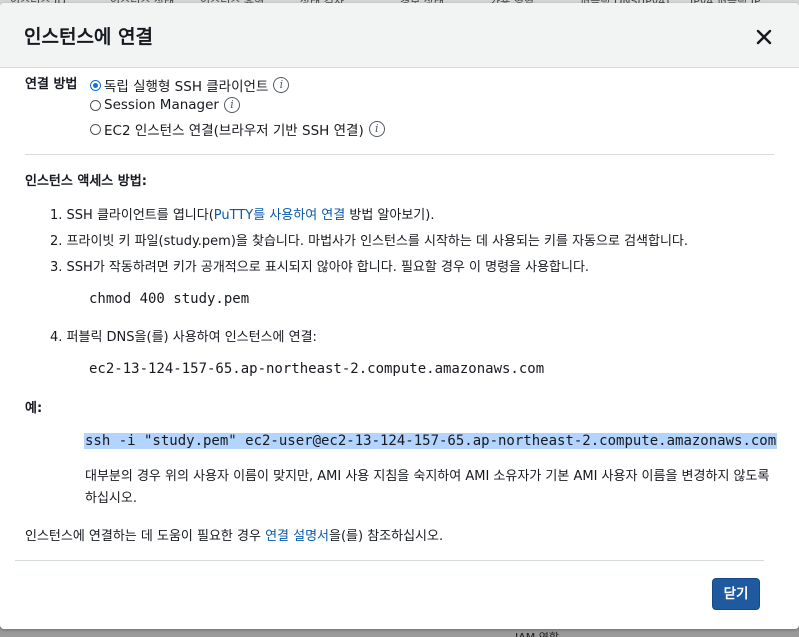 The image size is (799, 637). What do you see at coordinates (390, 215) in the screenshot?
I see `step-1-suffix: 방법 알아보기).` at bounding box center [390, 215].